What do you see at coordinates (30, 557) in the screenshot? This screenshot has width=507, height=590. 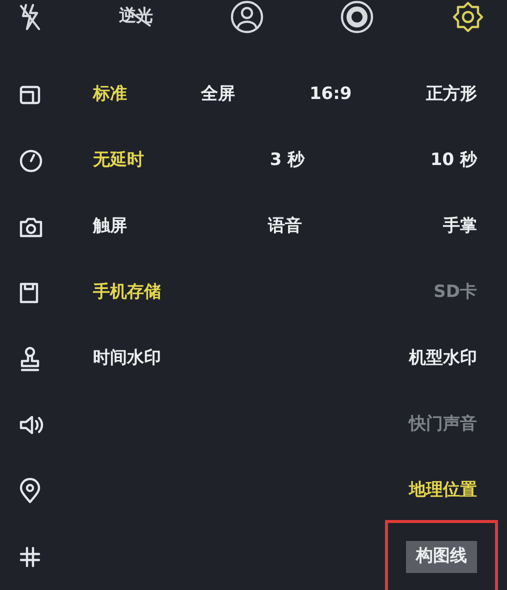 I see `grid-icon` at bounding box center [30, 557].